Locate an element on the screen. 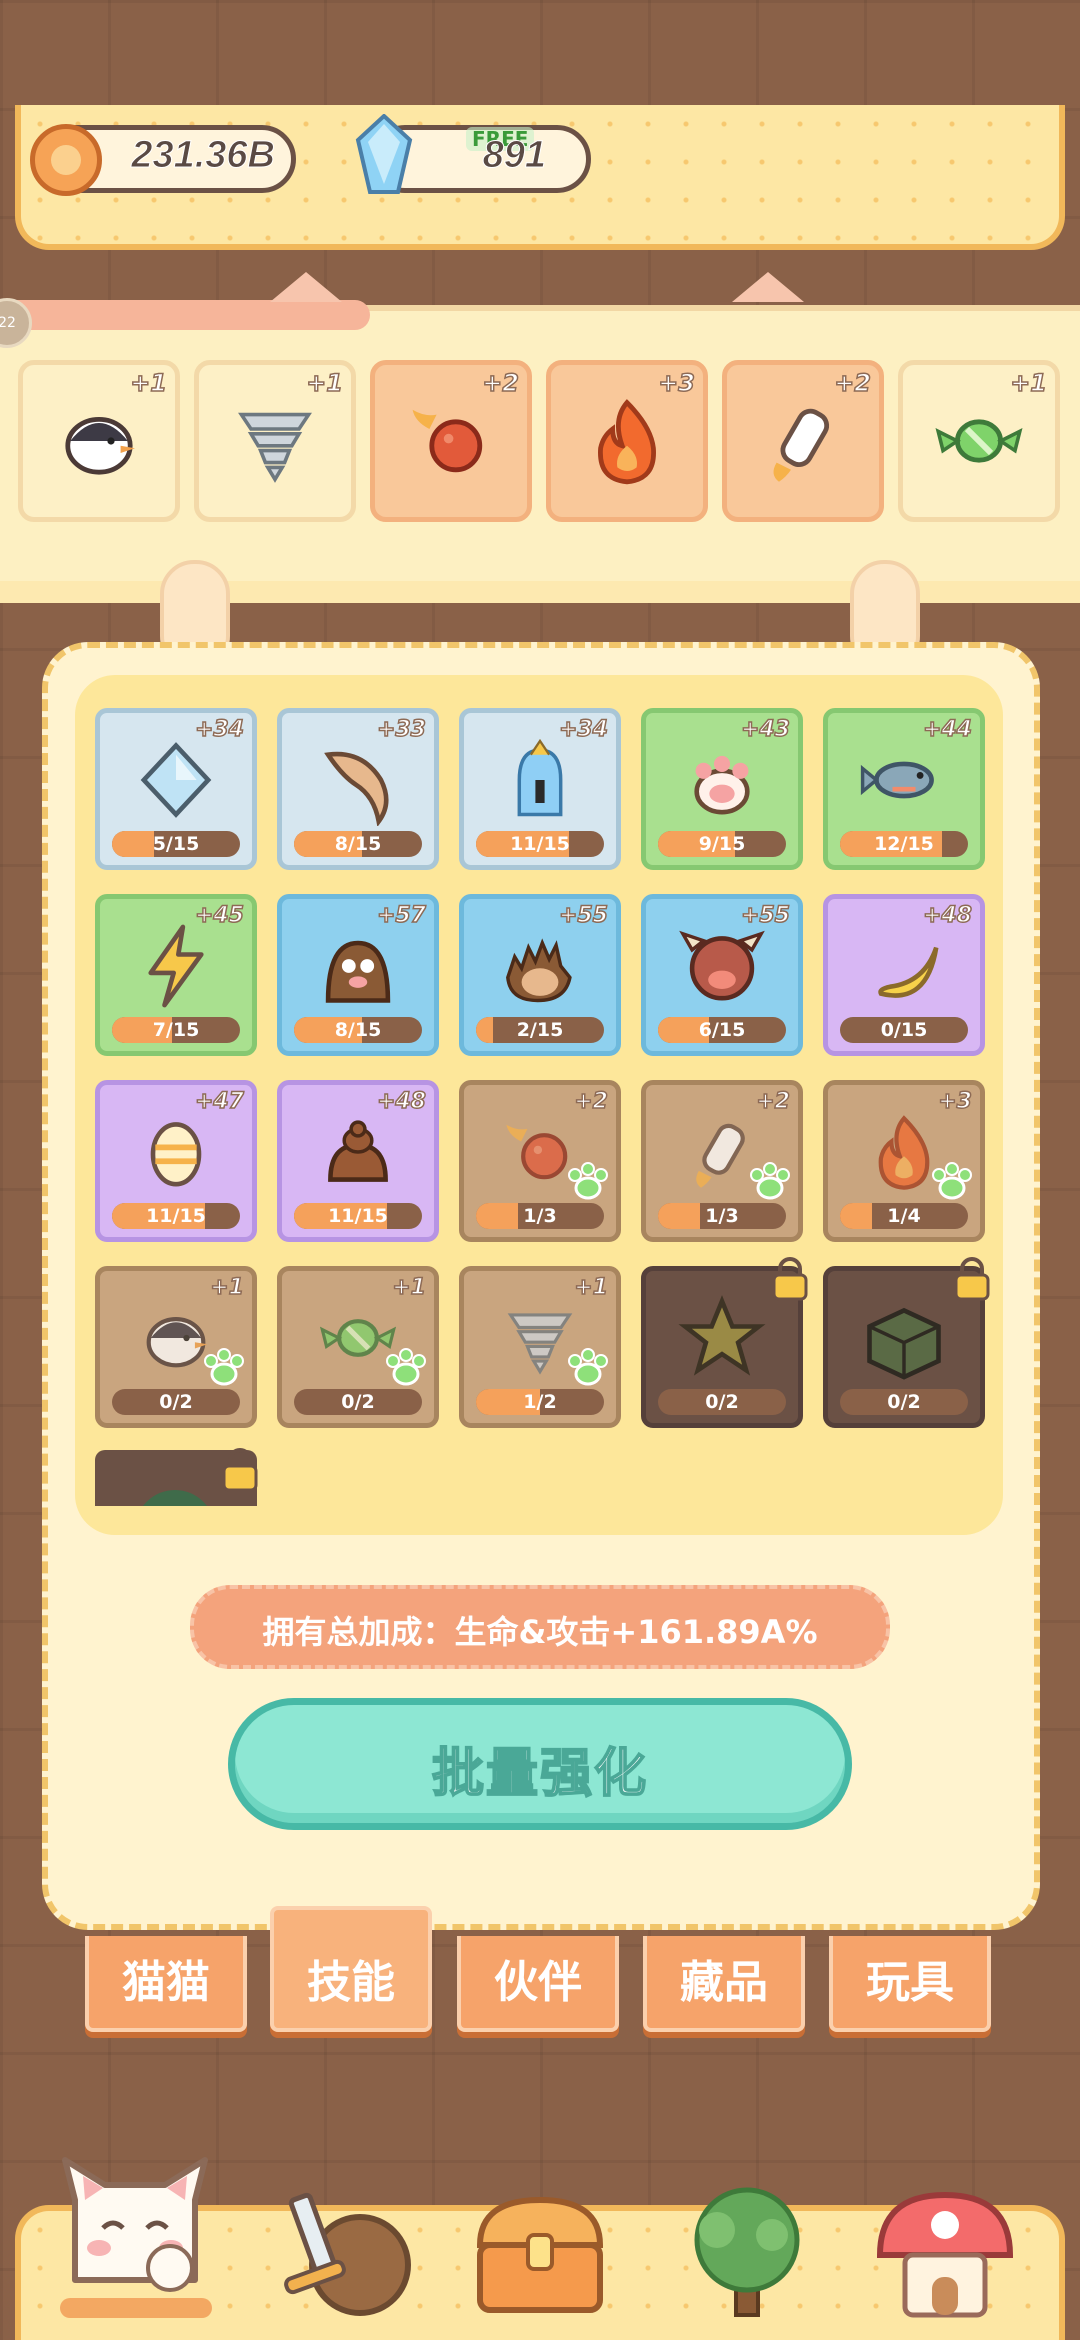  skill-card-fish: +44 12/15 is located at coordinates (904, 789).